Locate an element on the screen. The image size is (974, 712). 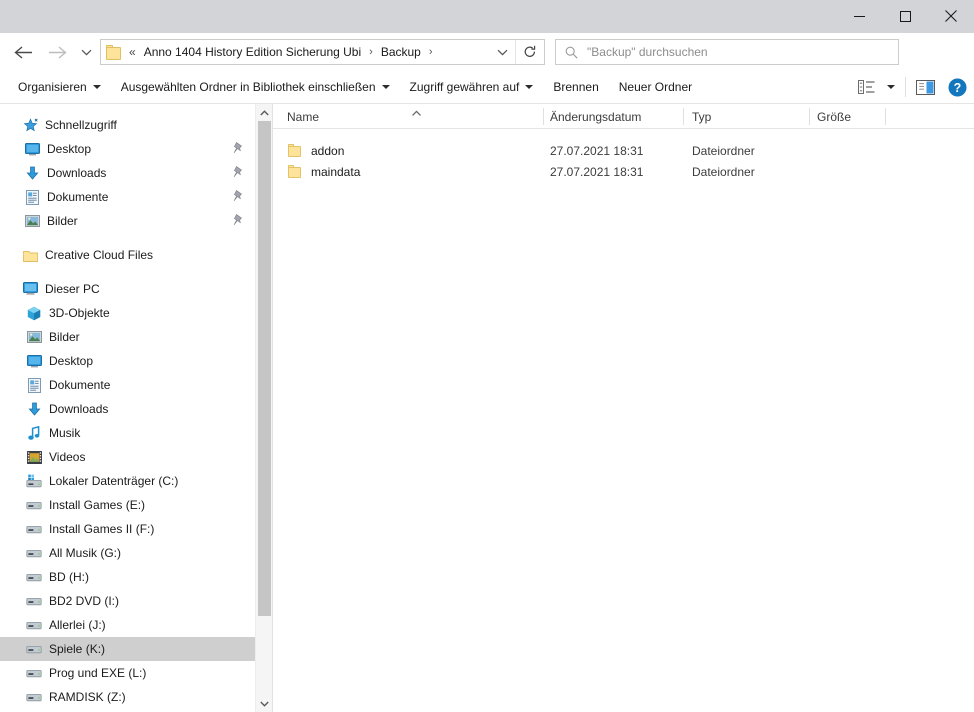
sidebar-item-downloads-quick: Downloads is located at coordinates (127, 173).